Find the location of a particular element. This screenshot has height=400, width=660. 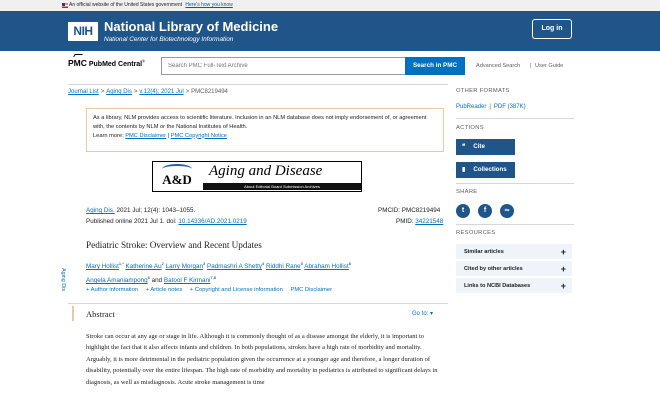

pdf-link: PDF (387K) is located at coordinates (510, 107).